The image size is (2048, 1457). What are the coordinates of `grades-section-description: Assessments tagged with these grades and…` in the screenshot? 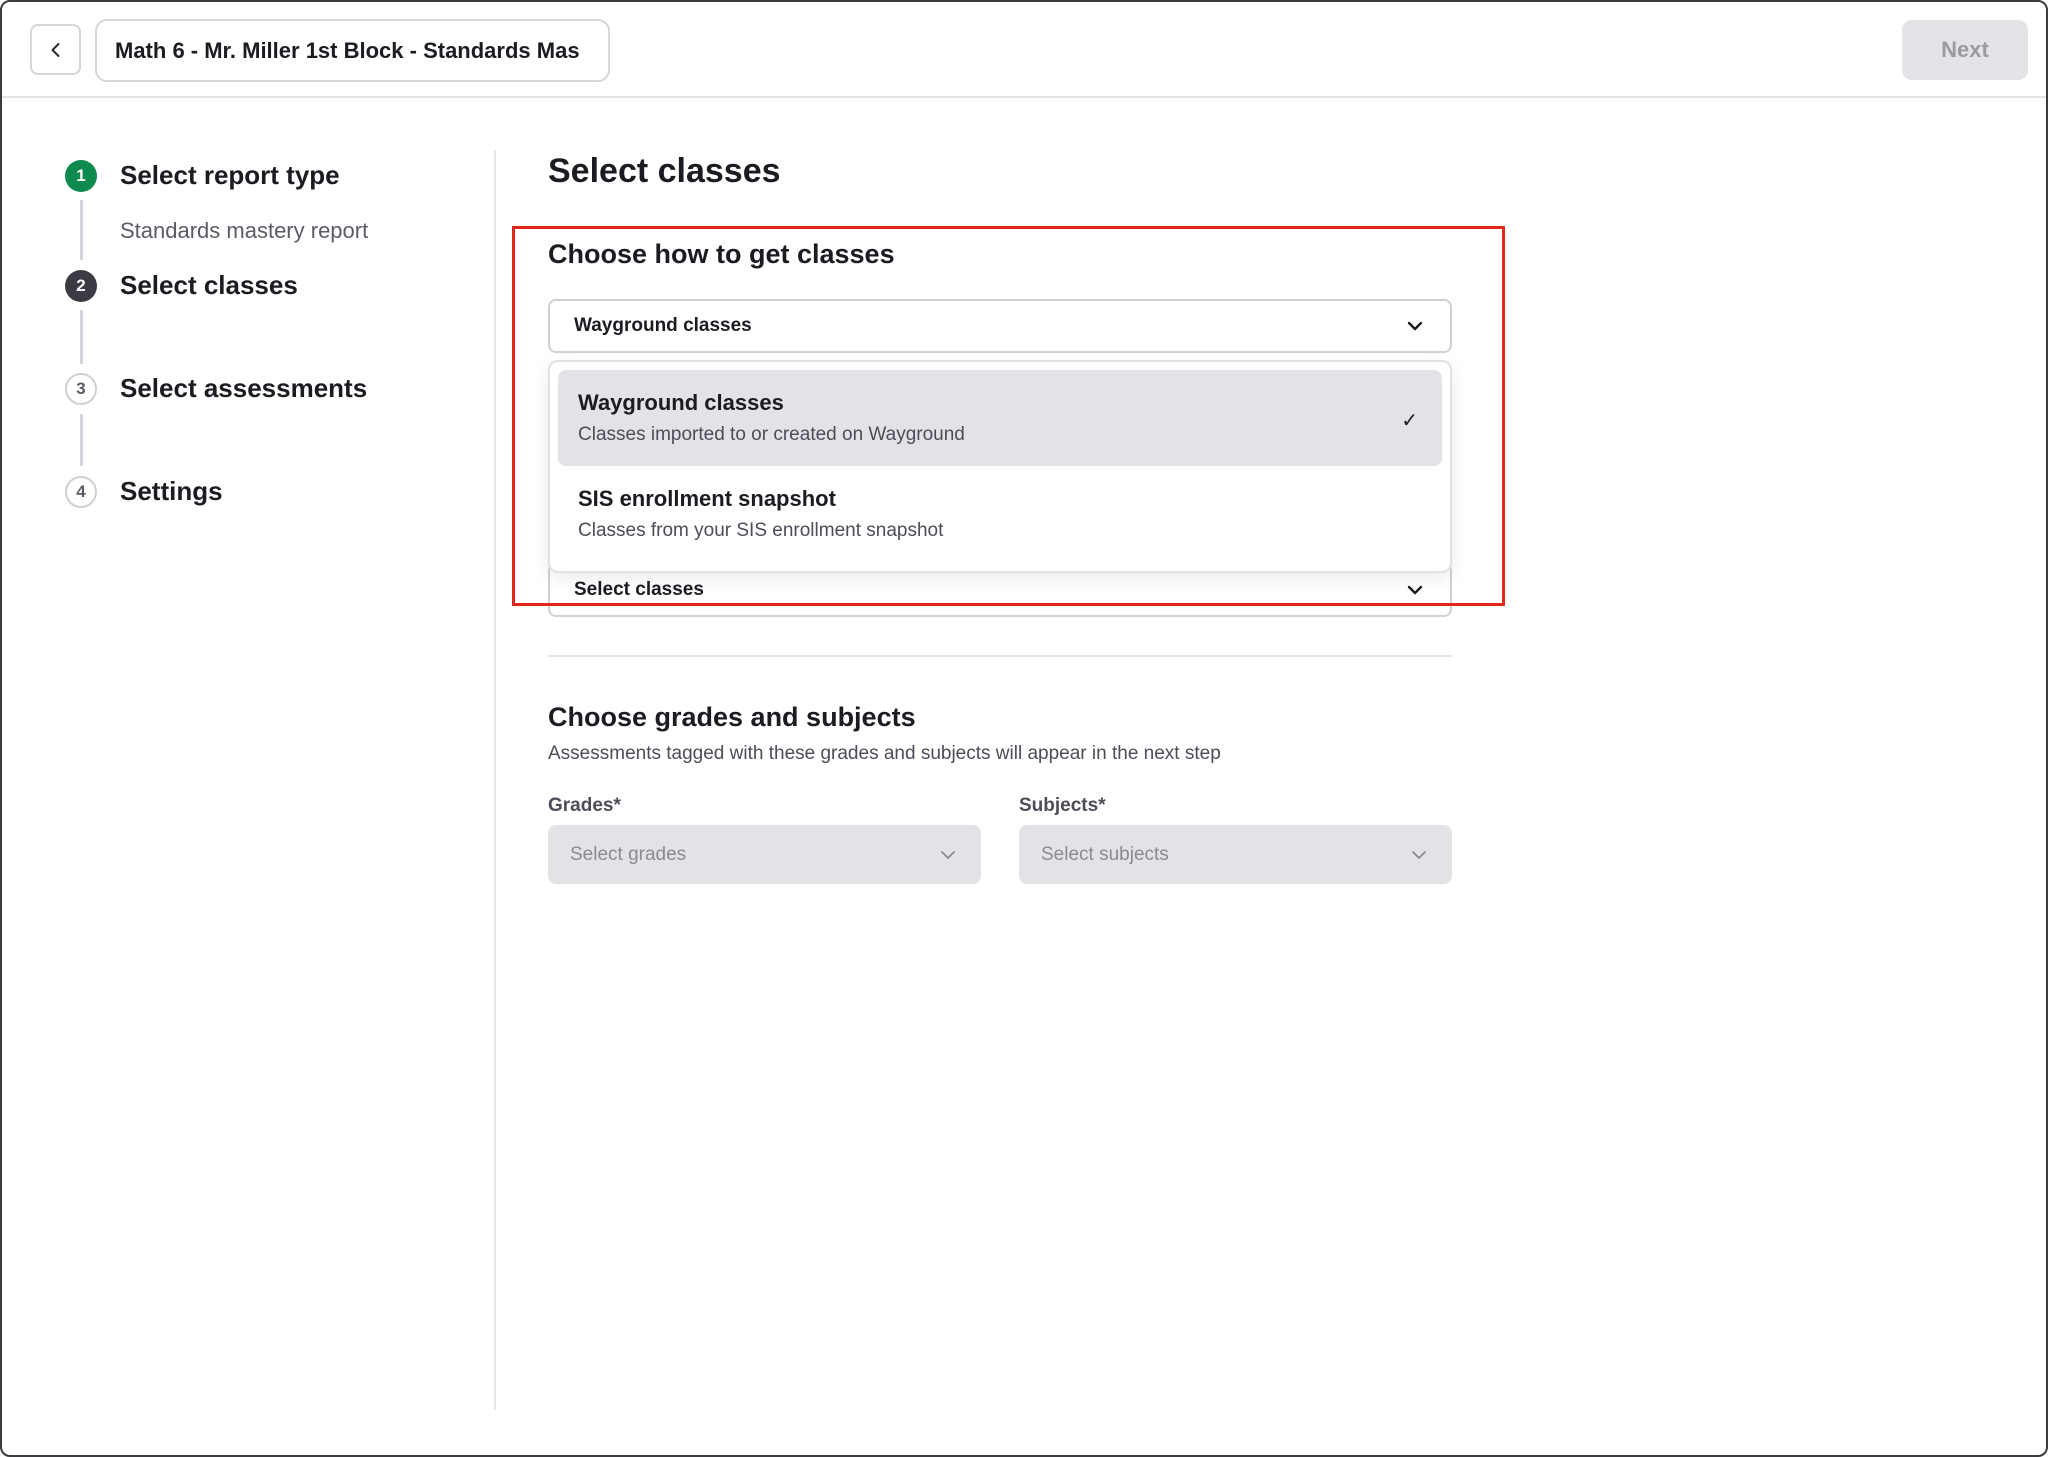 It's located at (884, 753).